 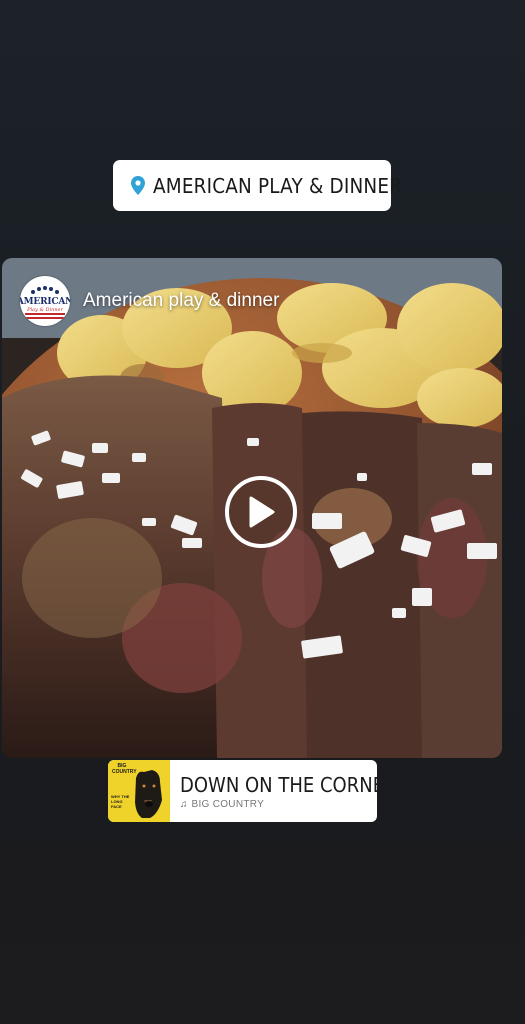 What do you see at coordinates (278, 185) in the screenshot?
I see `location-label: AMERICAN PLAY & DINNER` at bounding box center [278, 185].